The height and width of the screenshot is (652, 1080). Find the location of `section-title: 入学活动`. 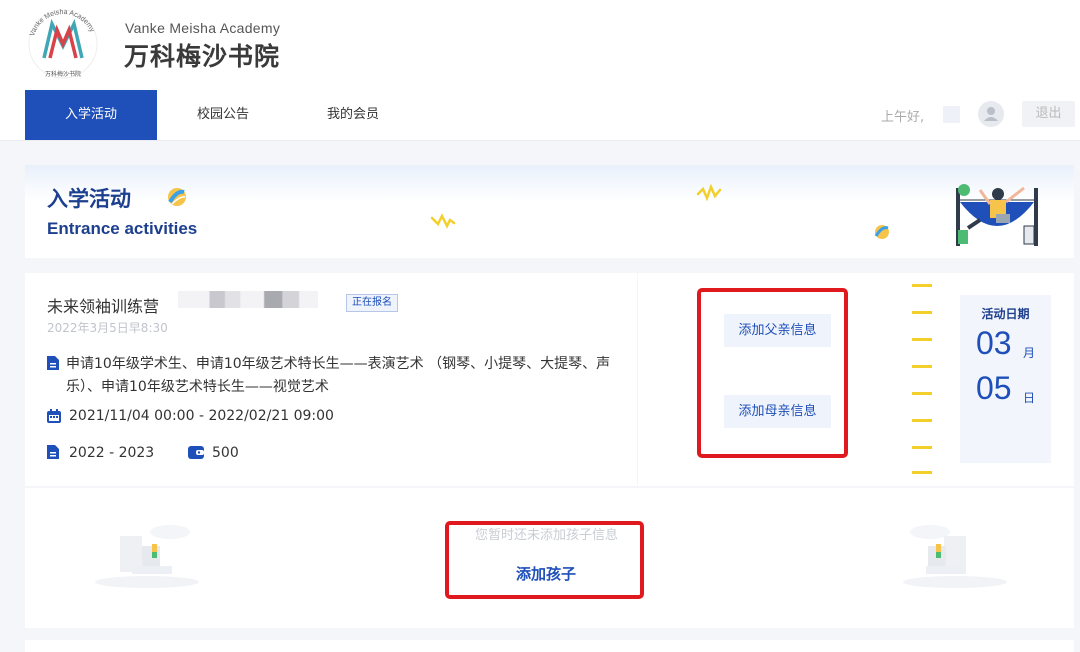

section-title: 入学活动 is located at coordinates (89, 199).